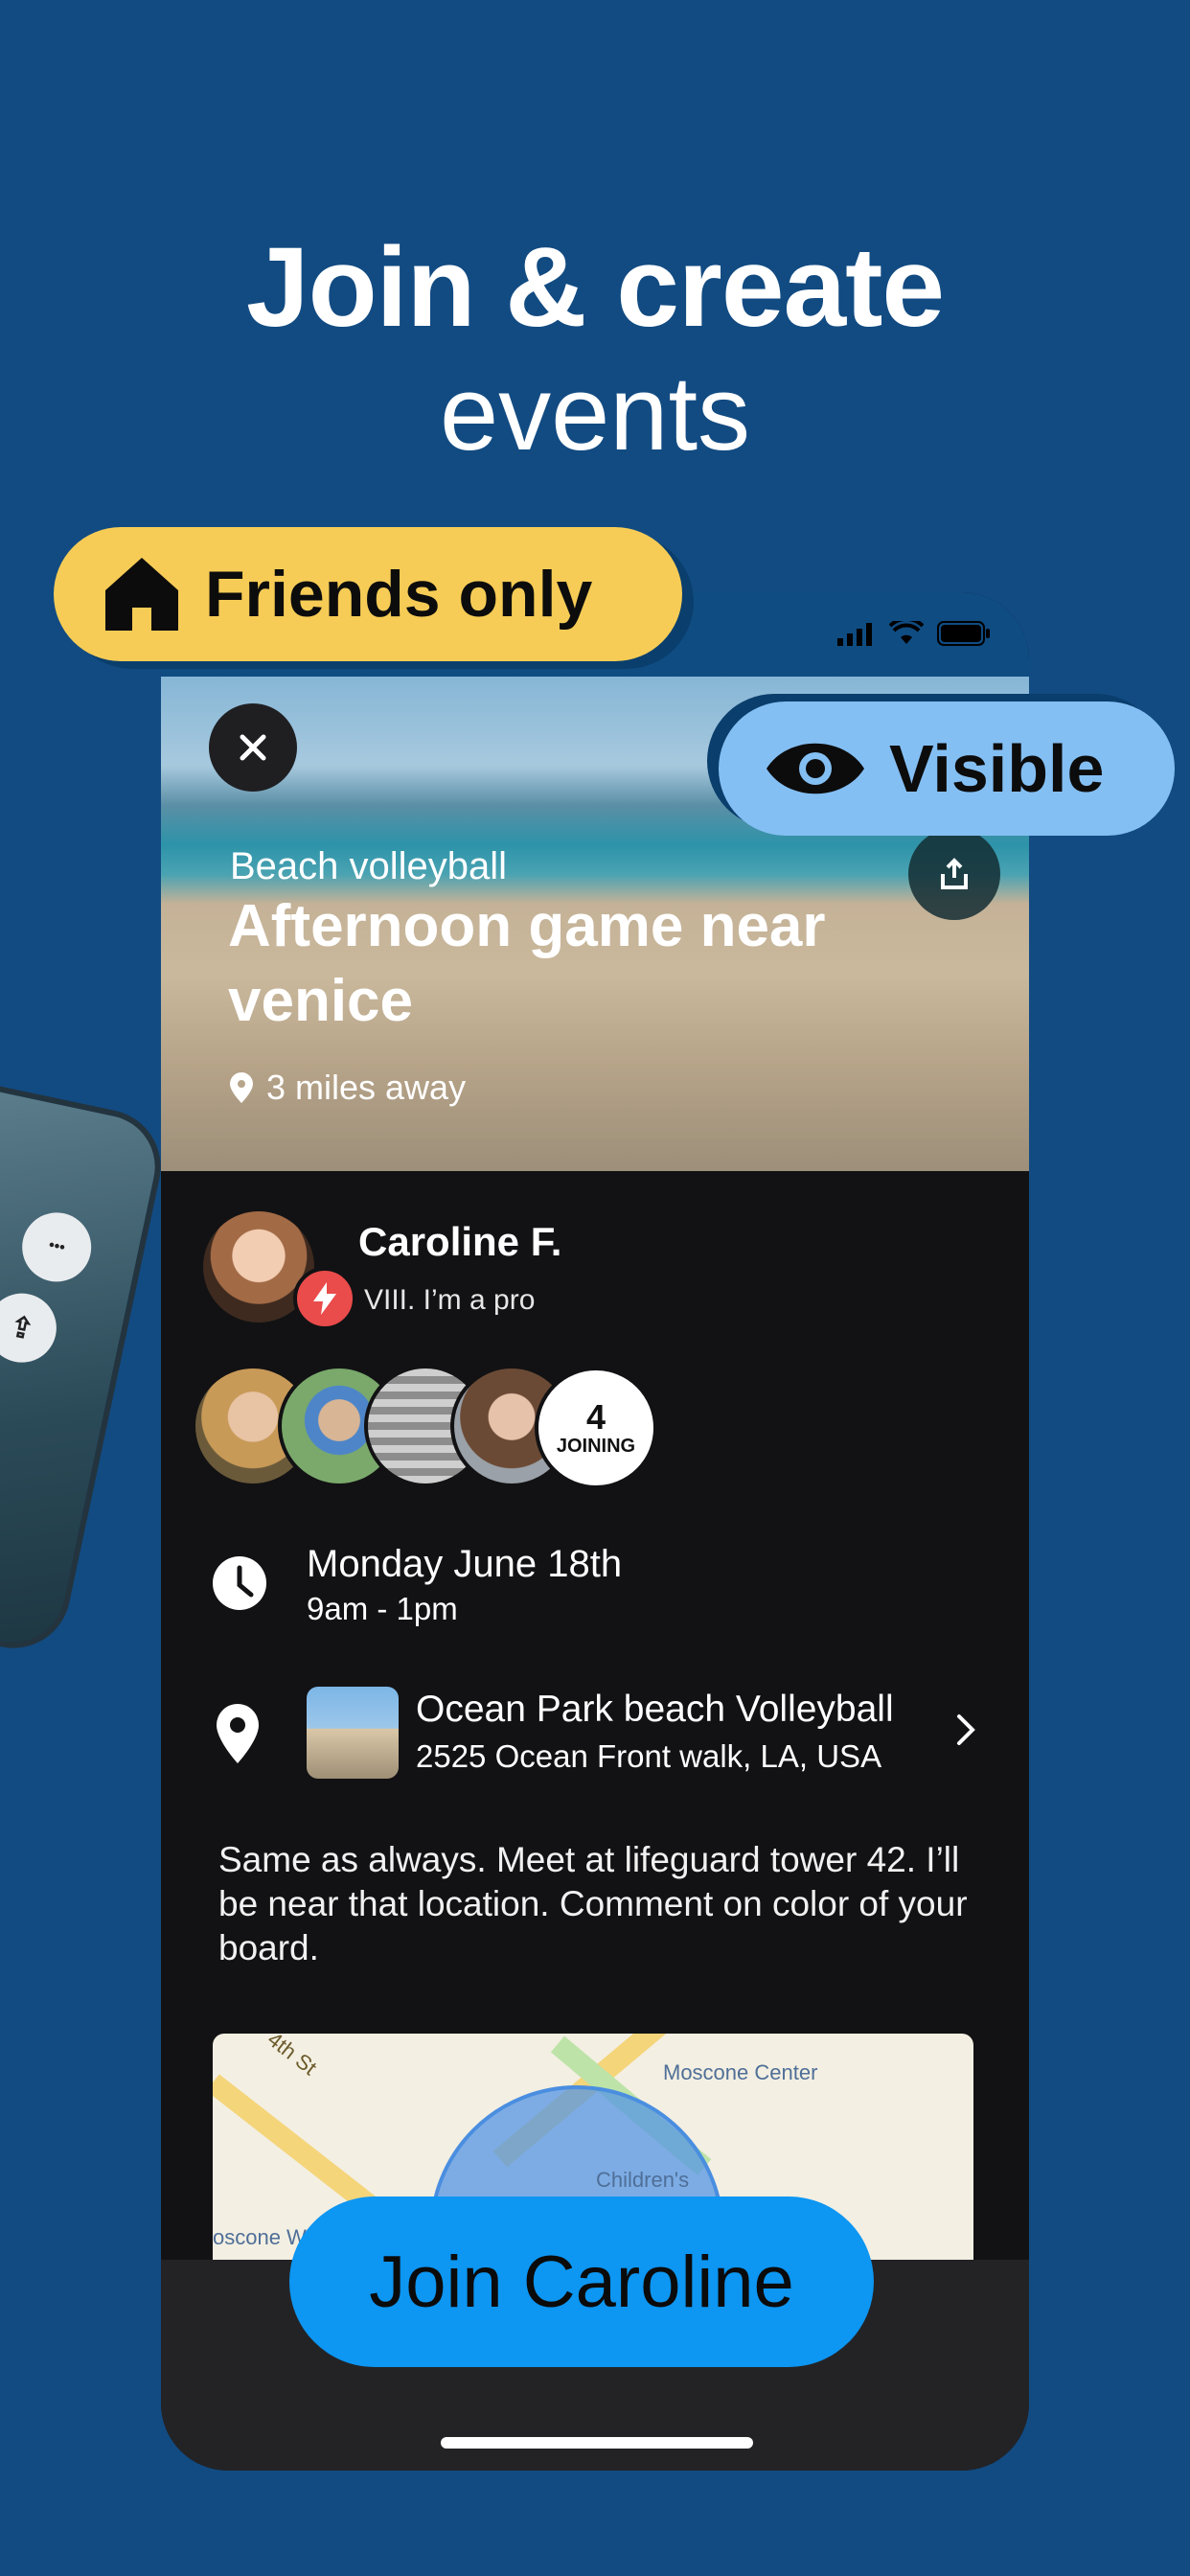 The image size is (1190, 2576). Describe the element at coordinates (527, 963) in the screenshot. I see `event-title: Afternoon game near venice` at that location.